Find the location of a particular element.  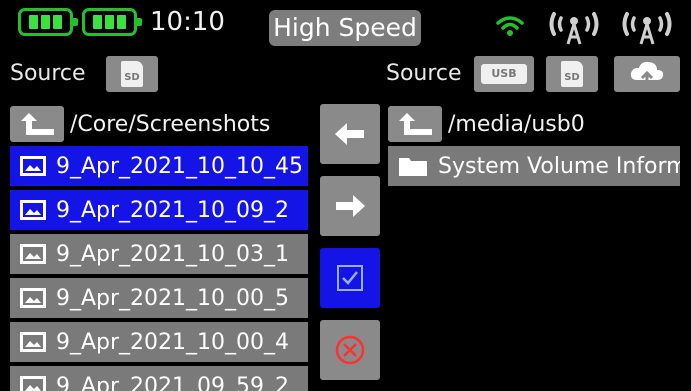

right-current-path: /media/usb0 is located at coordinates (516, 124).